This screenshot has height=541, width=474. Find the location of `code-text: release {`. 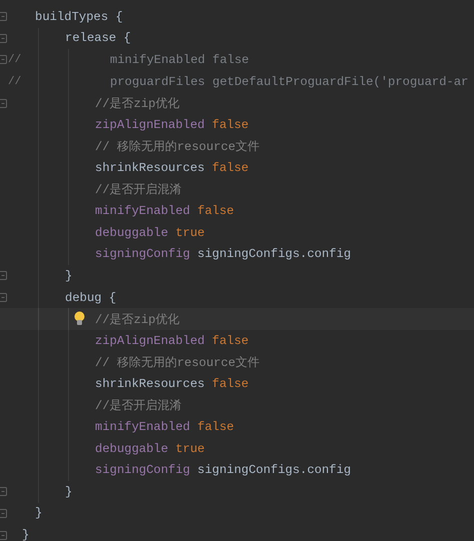

code-text: release { is located at coordinates (98, 38).